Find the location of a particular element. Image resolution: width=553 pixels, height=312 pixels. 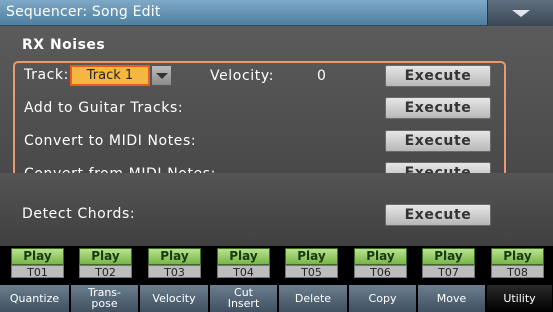

track-number: T05 is located at coordinates (311, 272).